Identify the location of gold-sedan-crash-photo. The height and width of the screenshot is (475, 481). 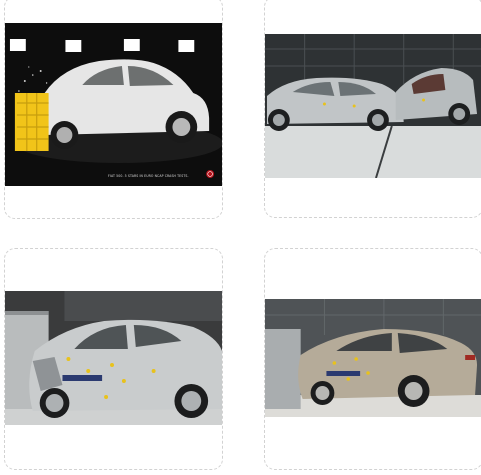
(373, 358).